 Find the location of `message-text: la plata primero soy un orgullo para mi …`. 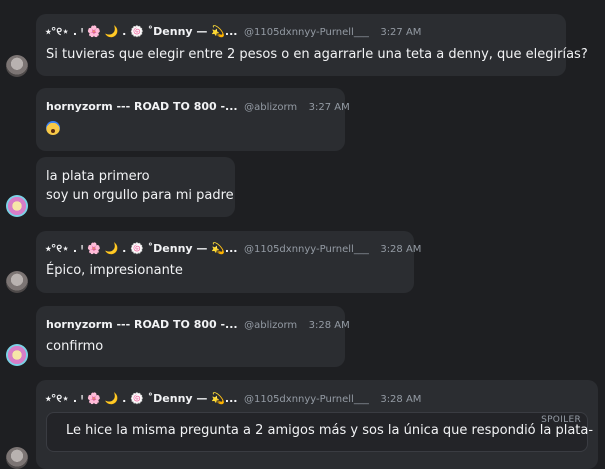

message-text: la plata primero soy un orgullo para mi … is located at coordinates (140, 186).